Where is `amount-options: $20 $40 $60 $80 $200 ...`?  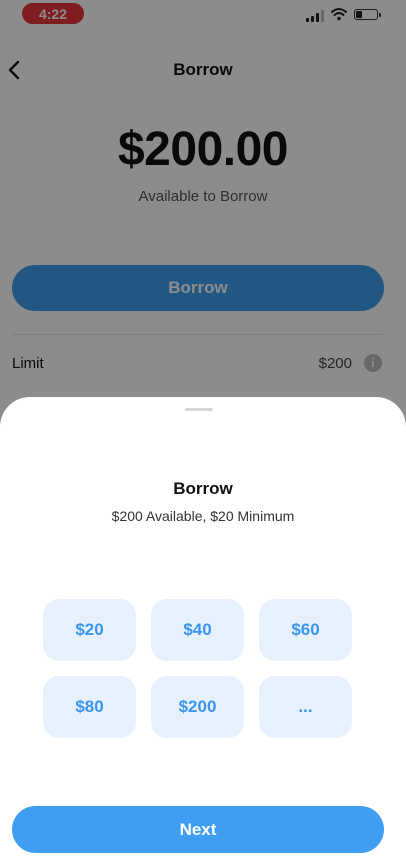 amount-options: $20 $40 $60 $80 $200 ... is located at coordinates (198, 668).